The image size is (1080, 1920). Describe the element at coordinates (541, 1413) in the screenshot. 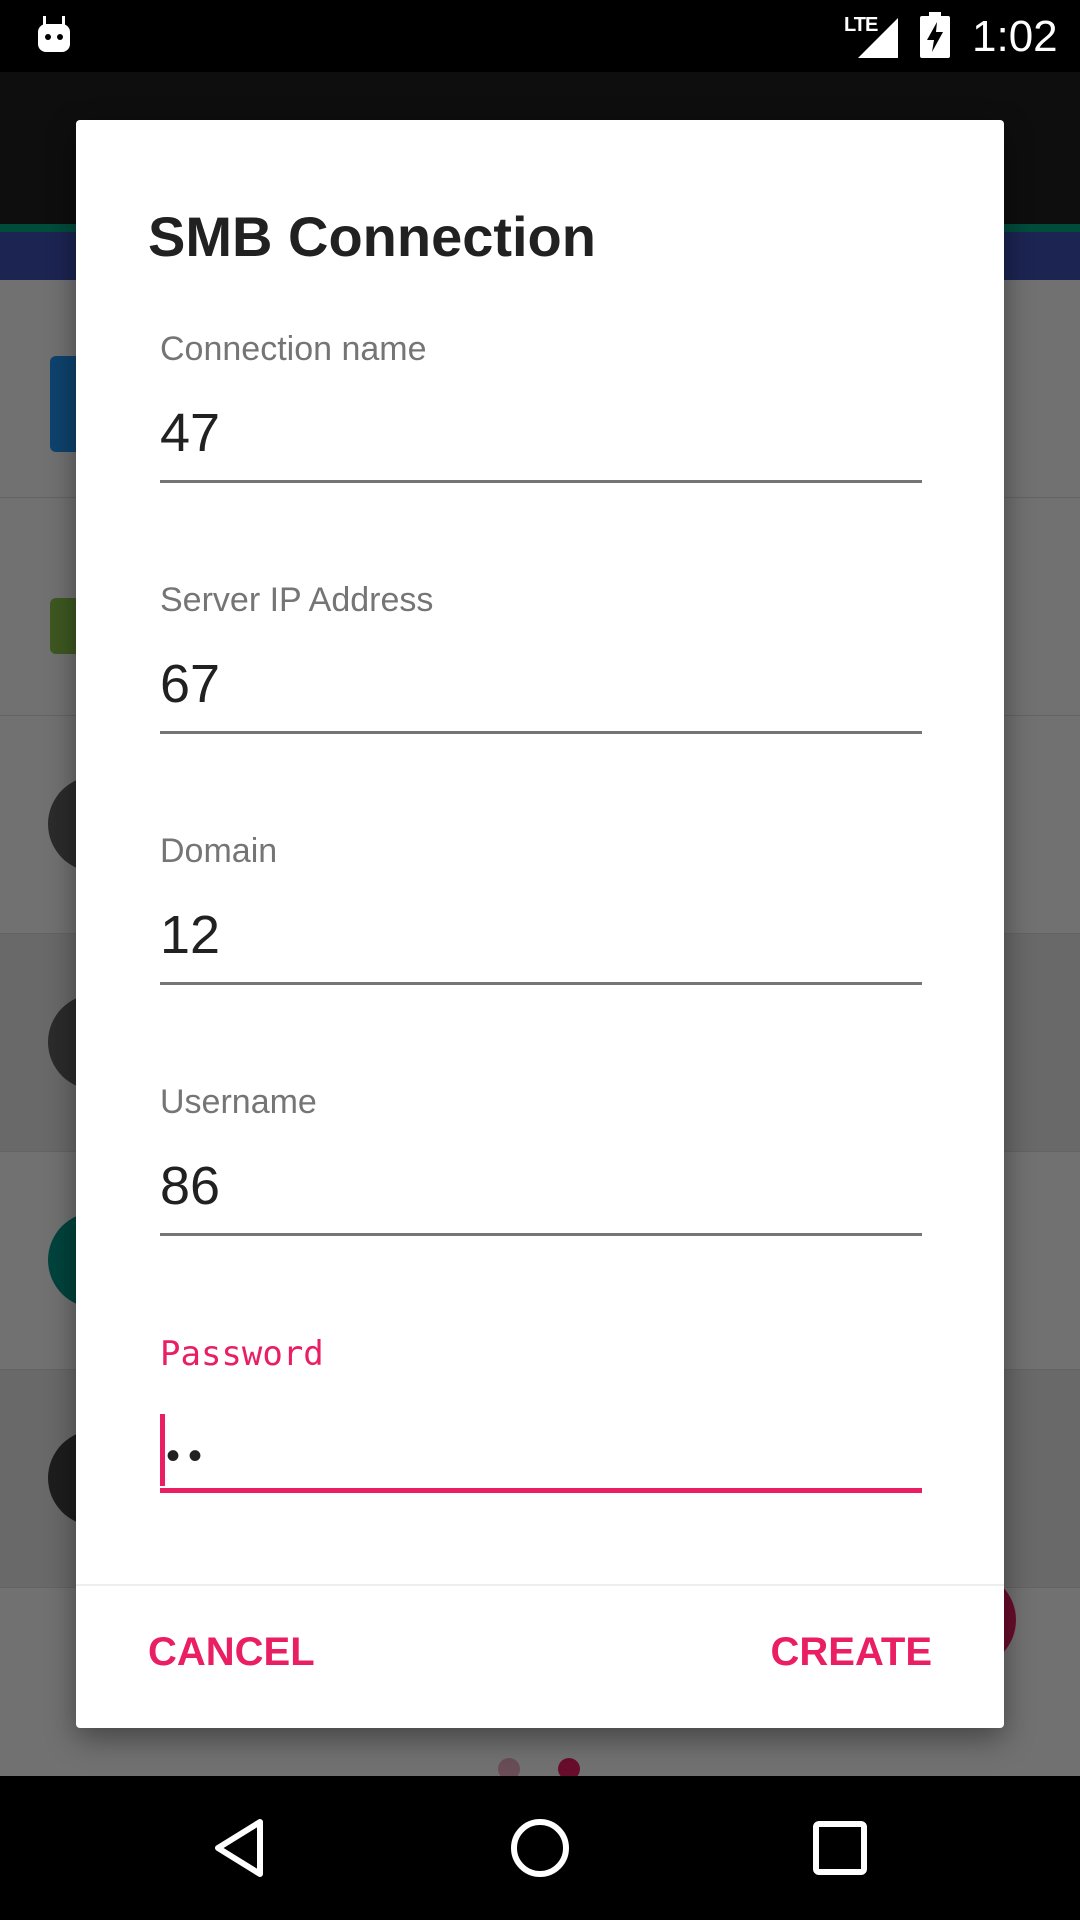

I see `password-field: Password ••` at that location.